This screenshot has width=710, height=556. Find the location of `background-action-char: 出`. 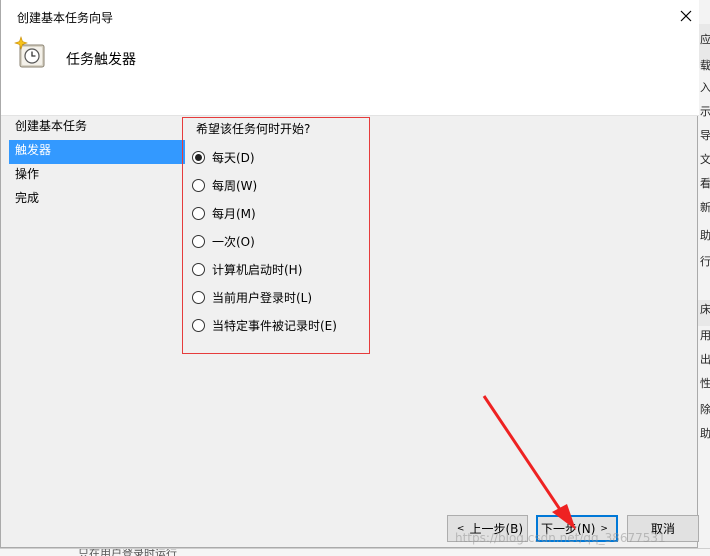

background-action-char: 出 is located at coordinates (705, 359).